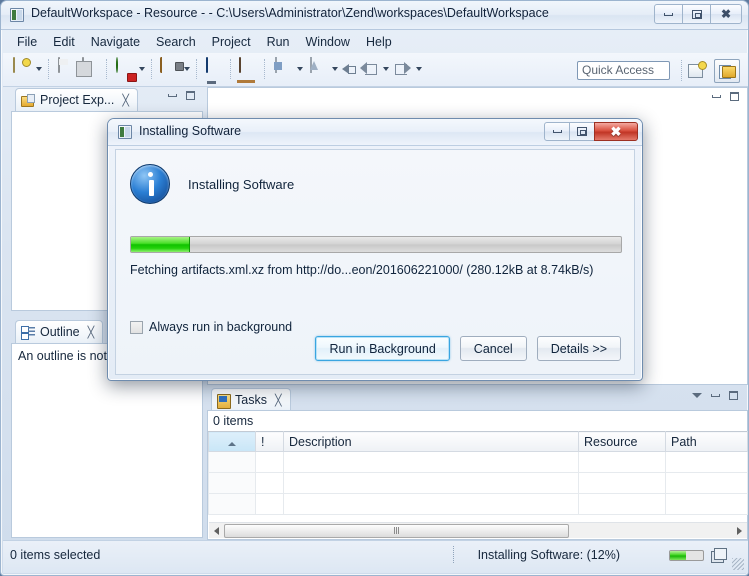 Image resolution: width=749 pixels, height=576 pixels. I want to click on forward-dropdown-icon, so click(418, 69).